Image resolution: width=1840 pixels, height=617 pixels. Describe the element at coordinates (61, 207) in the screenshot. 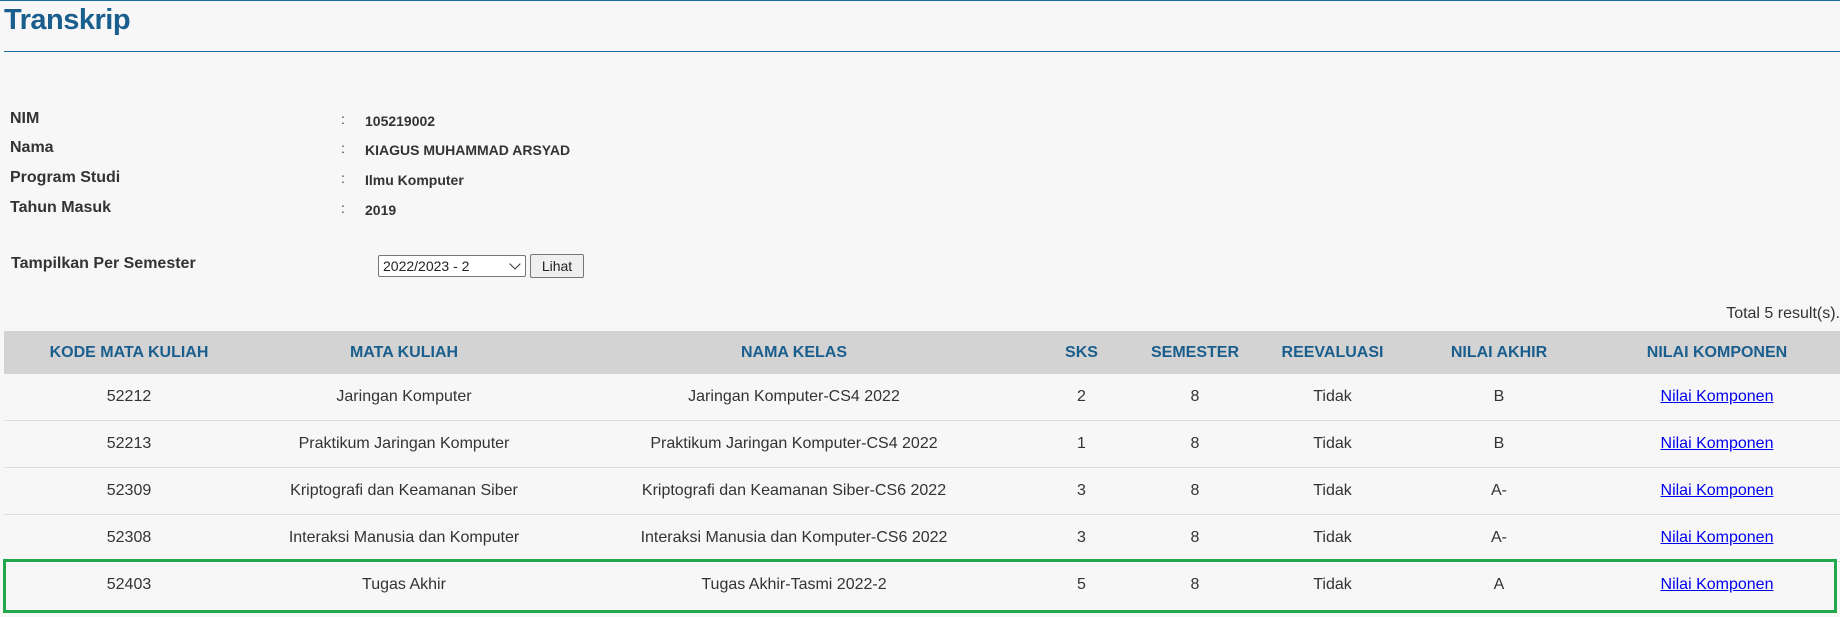

I see `tahun-masuk-label: Tahun Masuk` at that location.